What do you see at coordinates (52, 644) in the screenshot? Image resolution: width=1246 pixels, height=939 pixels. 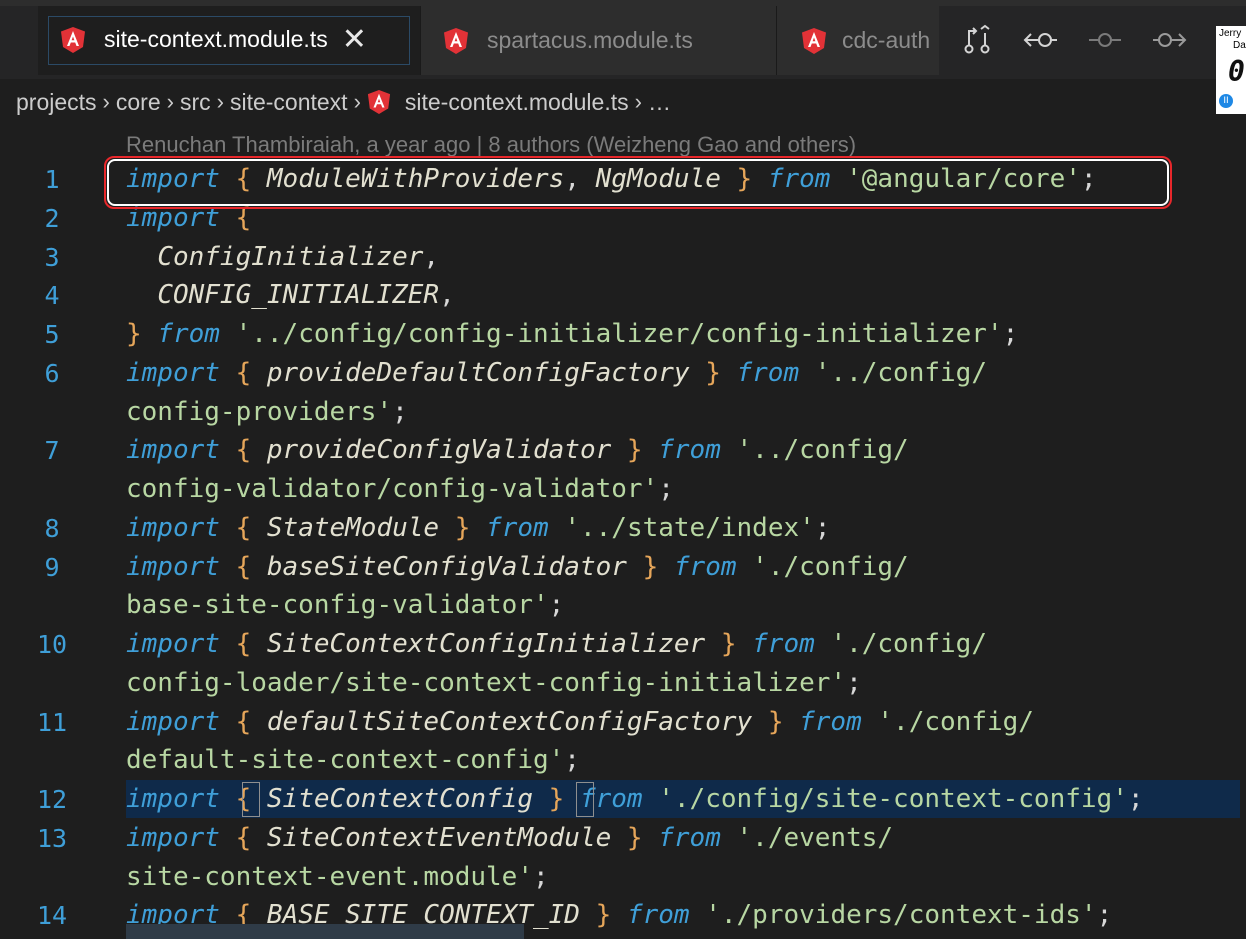 I see `line-number: 10` at bounding box center [52, 644].